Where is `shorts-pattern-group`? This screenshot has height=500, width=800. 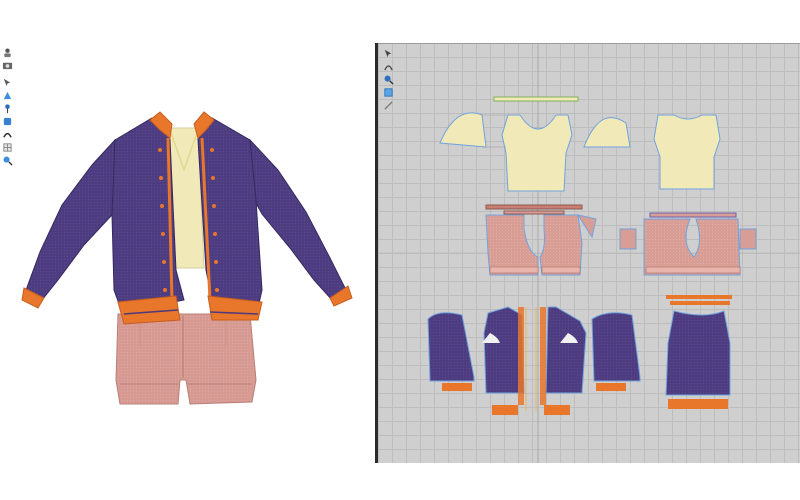
shorts-pattern-group is located at coordinates (621, 240).